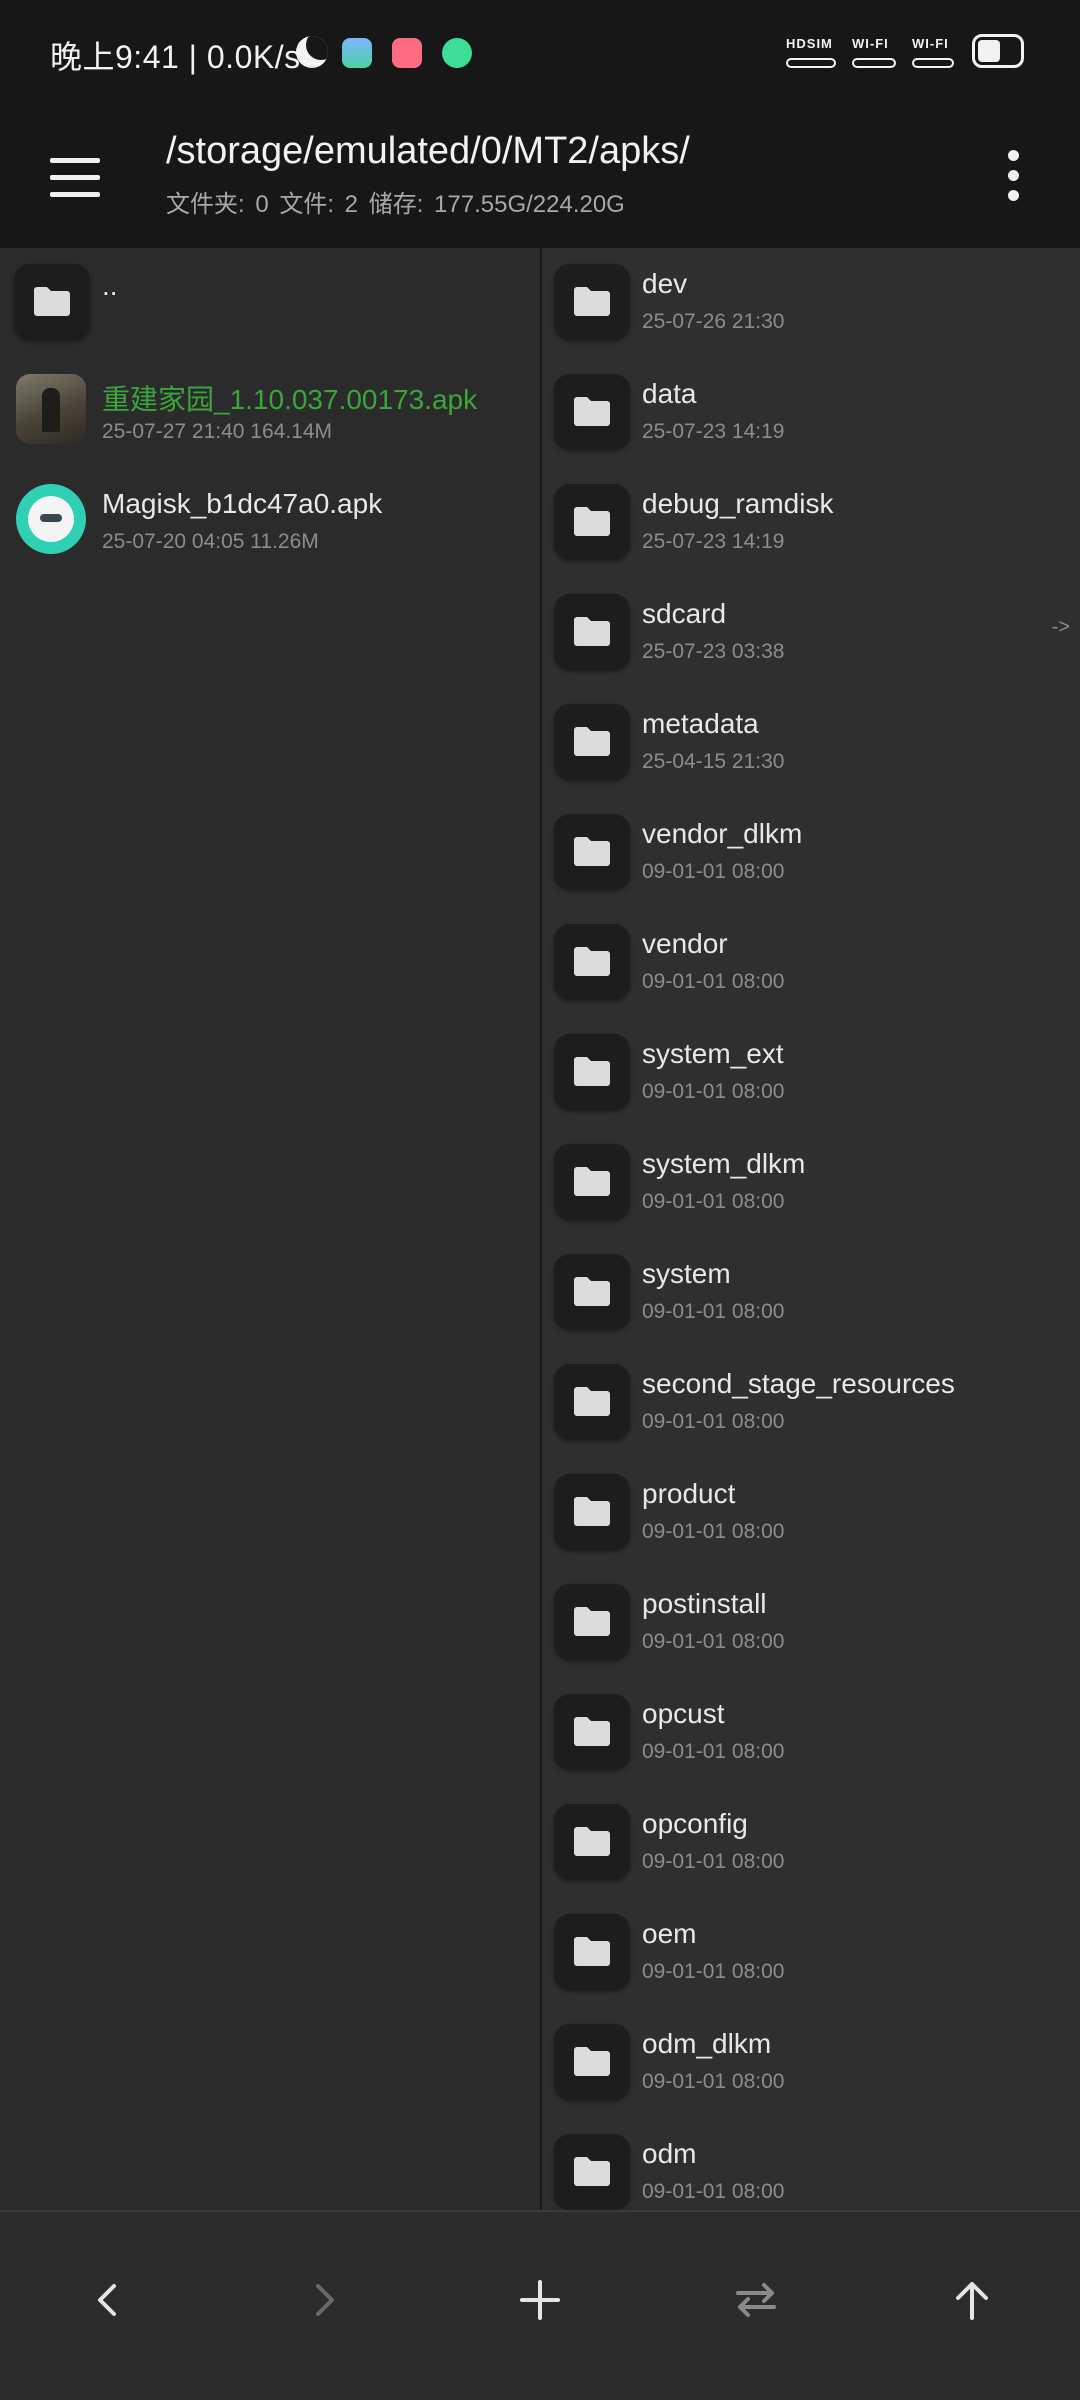 The image size is (1080, 2400). What do you see at coordinates (713, 761) in the screenshot?
I see `folder-meta: 25-04-15 21:30` at bounding box center [713, 761].